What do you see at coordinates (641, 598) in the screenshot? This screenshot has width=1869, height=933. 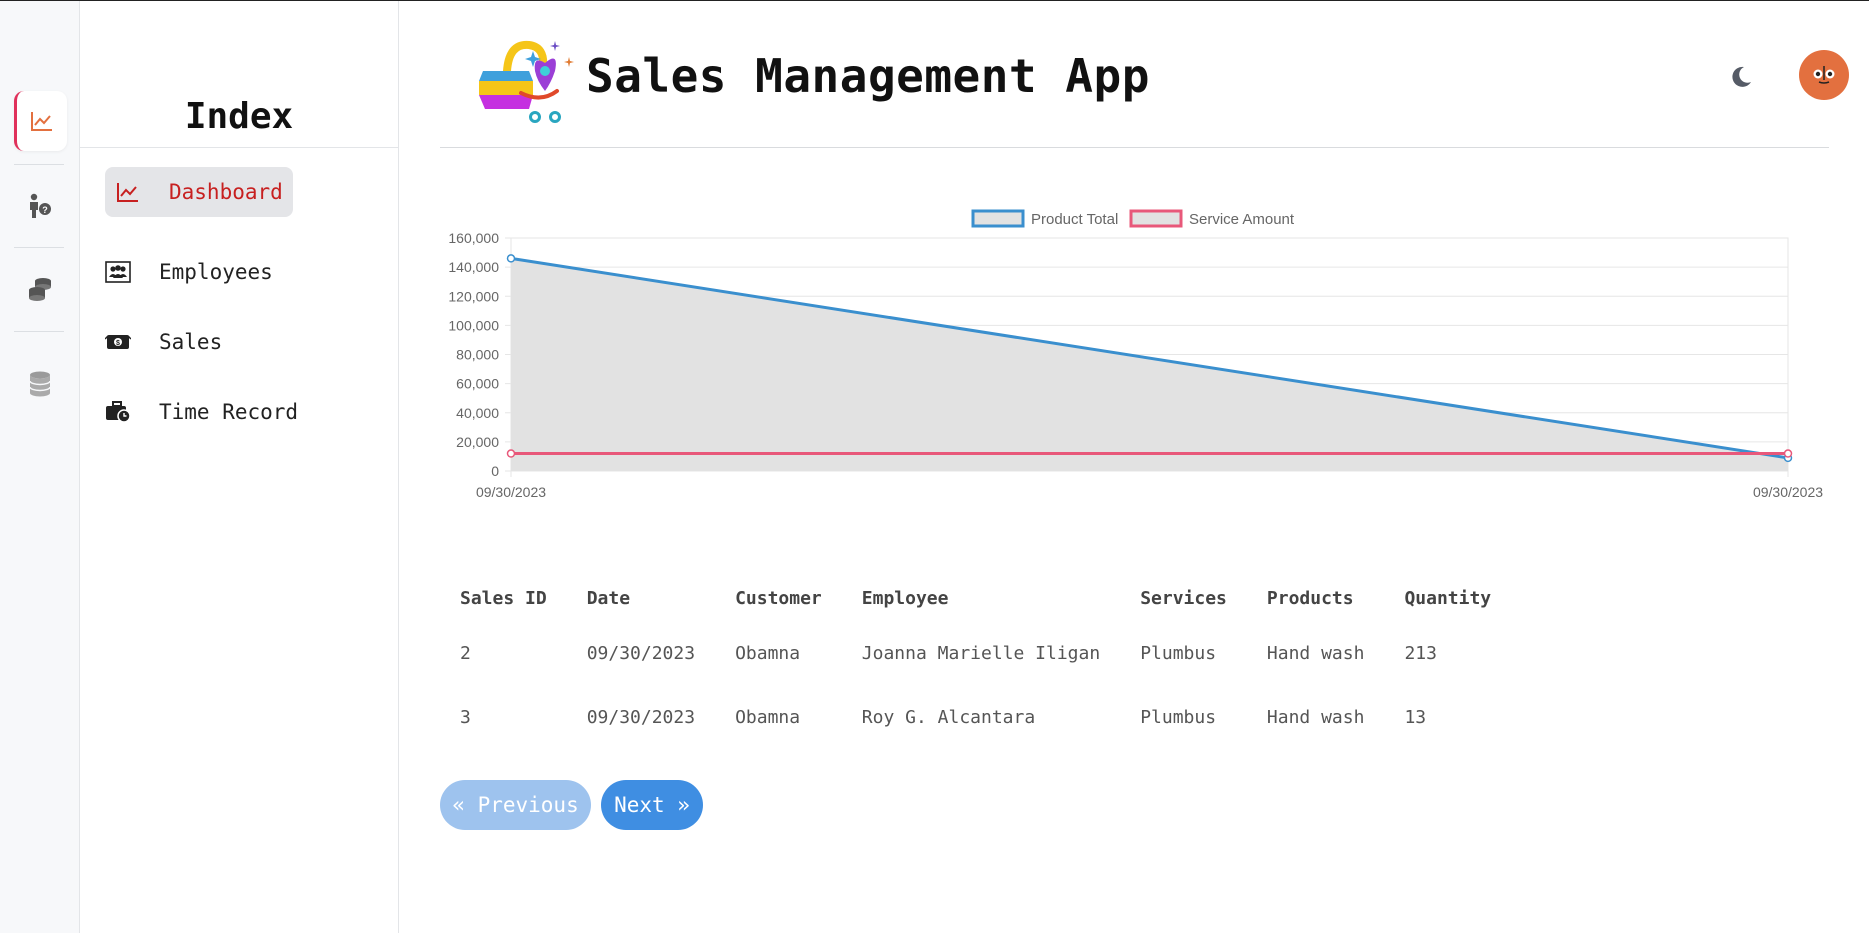 I see `column-header: Date` at bounding box center [641, 598].